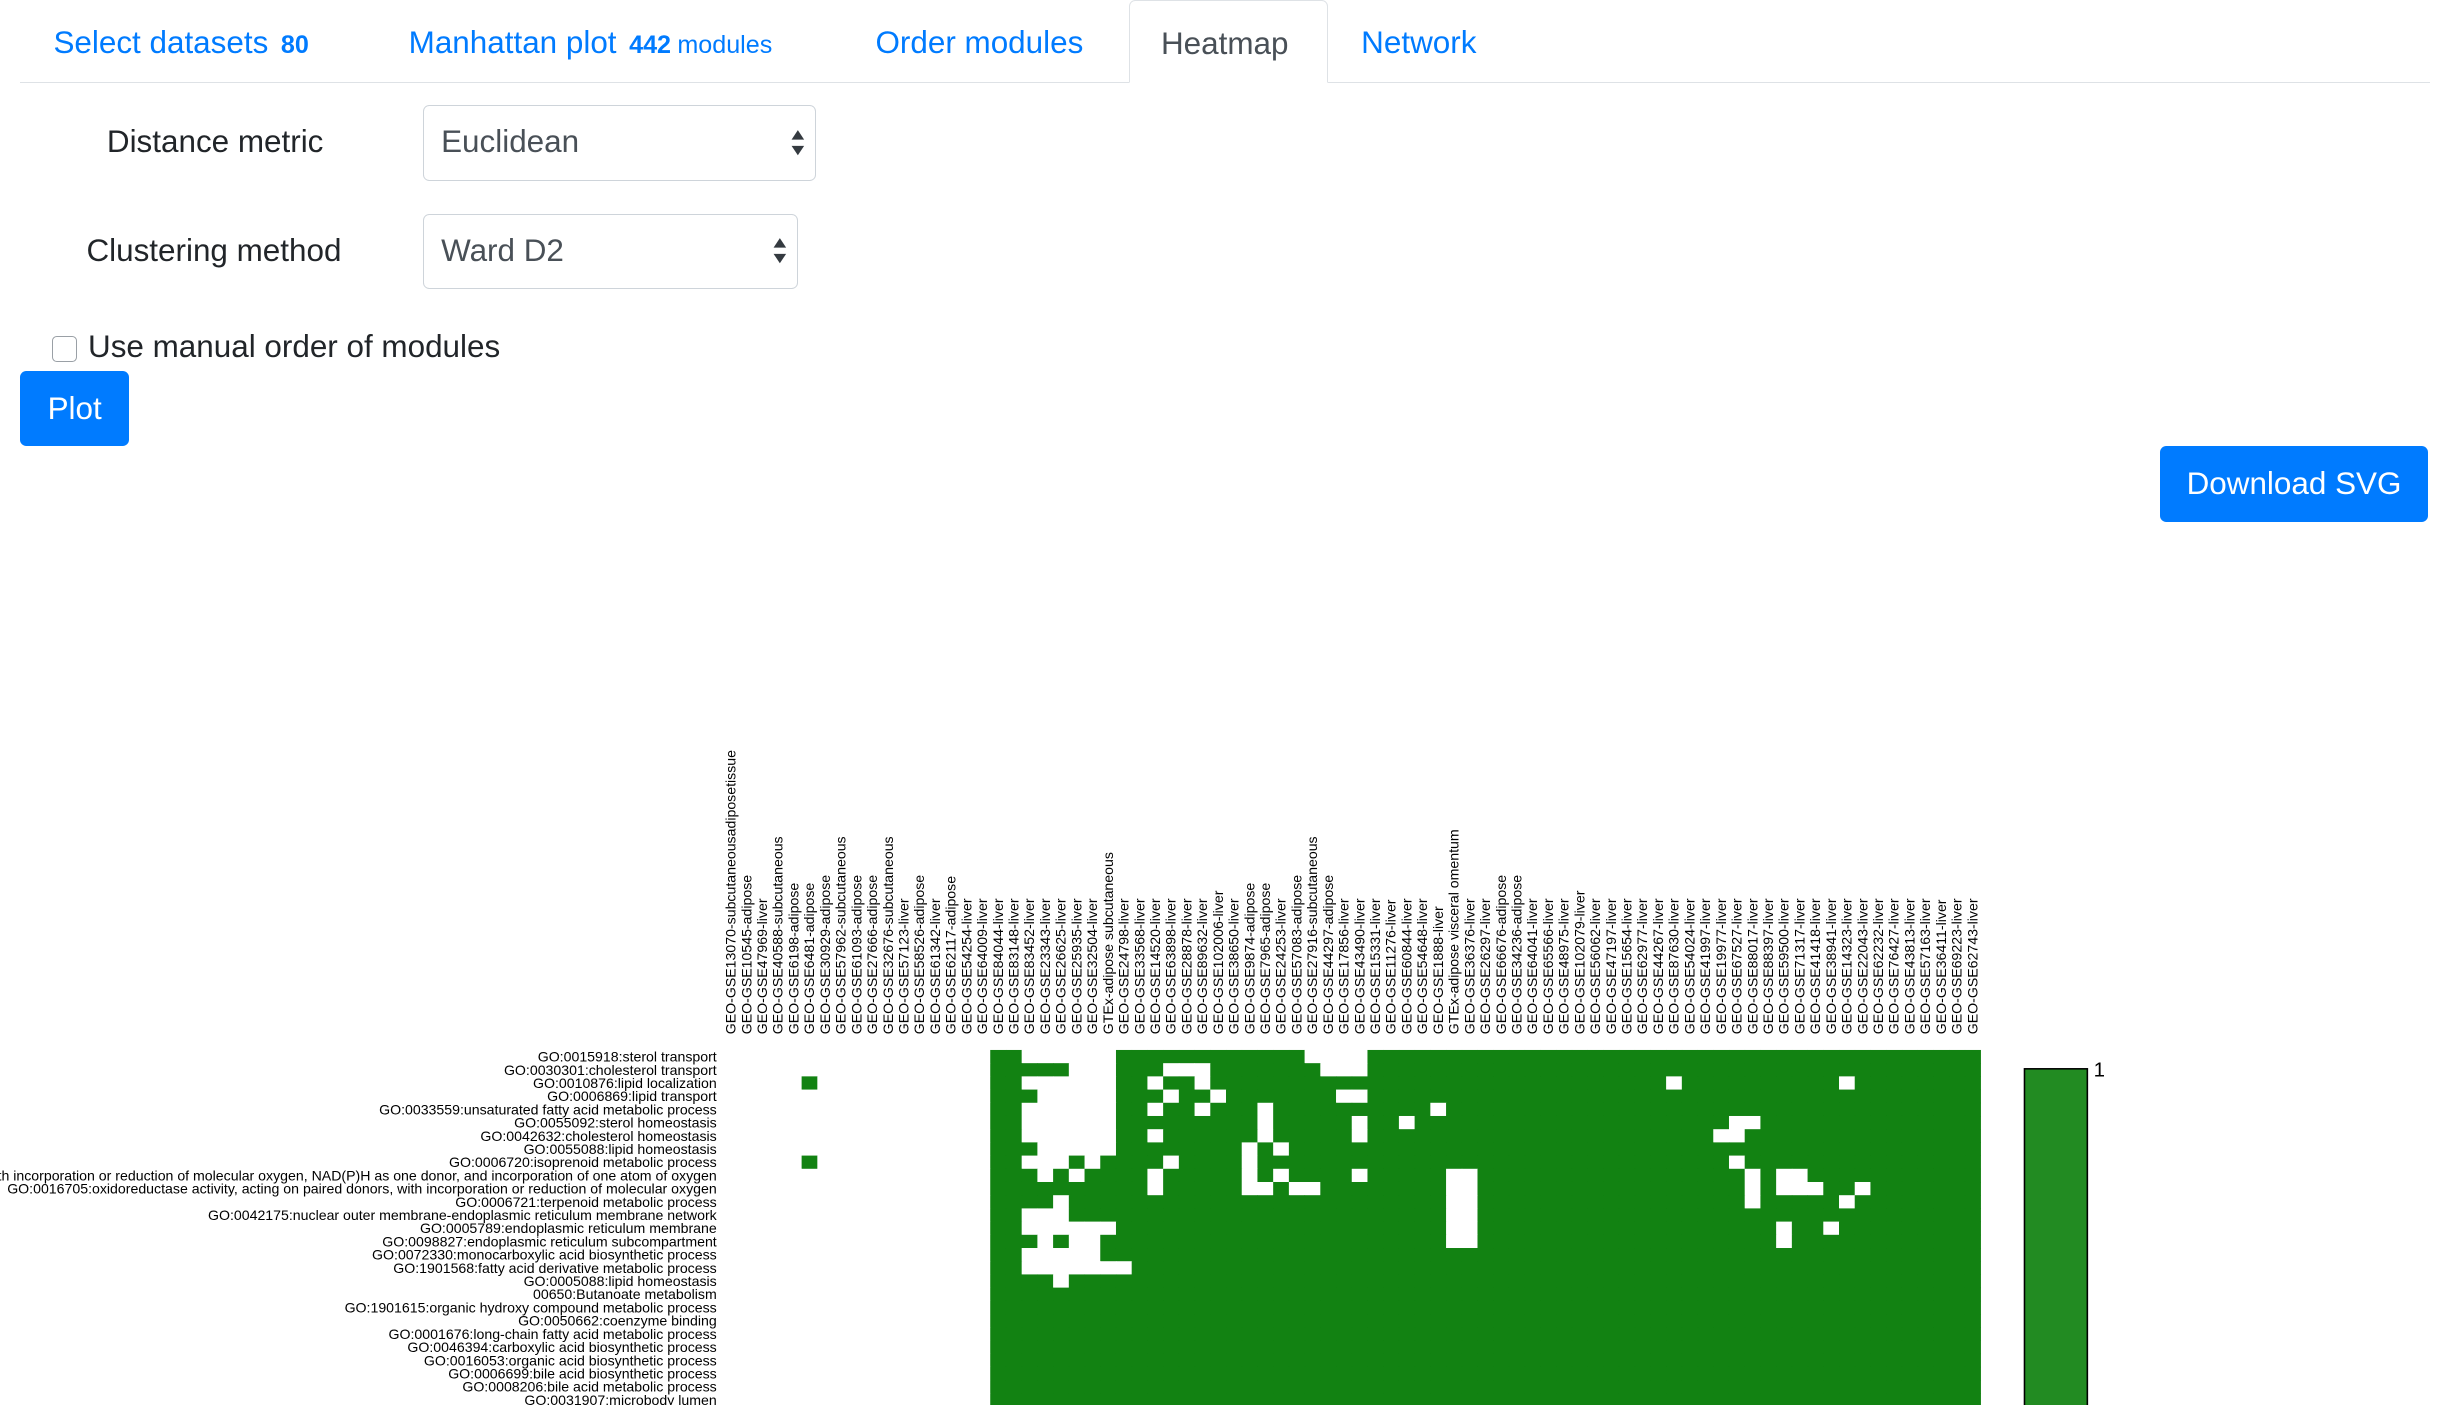 The height and width of the screenshot is (1405, 2452). I want to click on column-label: GEO-GSE41418-liver, so click(1815, 966).